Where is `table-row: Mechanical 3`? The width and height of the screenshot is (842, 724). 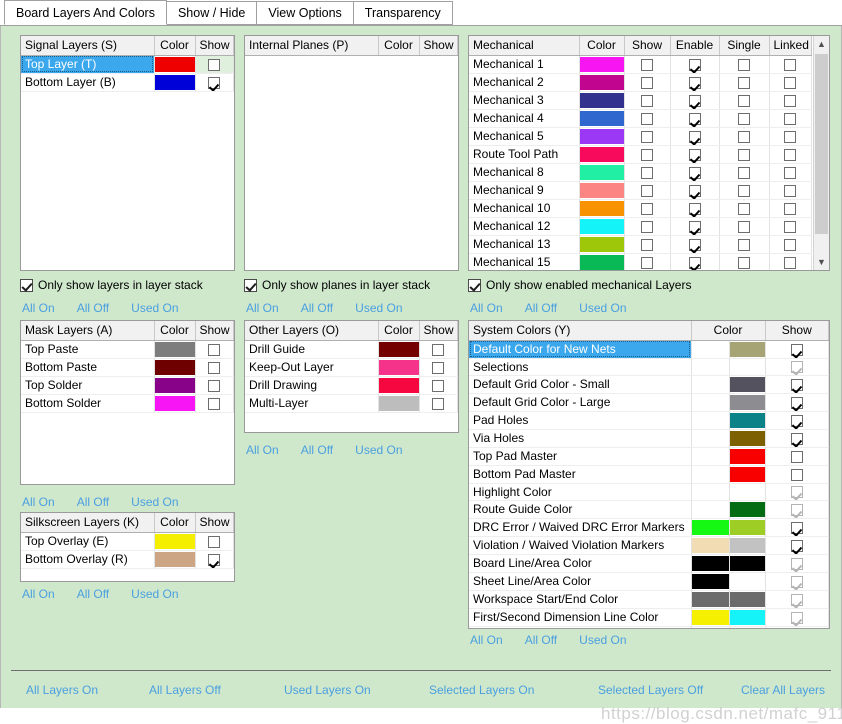 table-row: Mechanical 3 is located at coordinates (640, 100).